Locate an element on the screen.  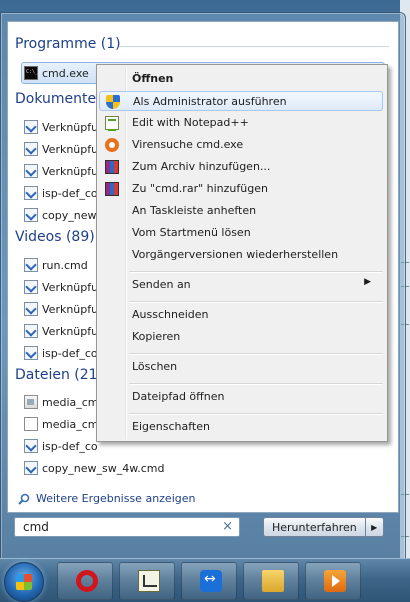
windows-start-orb-icon is located at coordinates (24, 582).